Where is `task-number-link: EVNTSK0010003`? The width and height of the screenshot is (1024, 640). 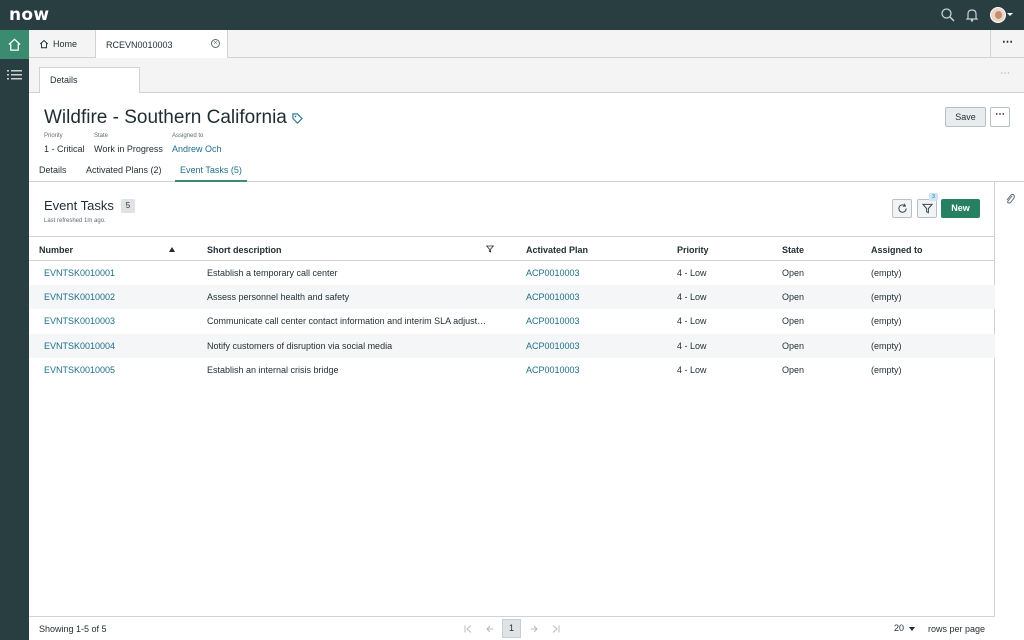 task-number-link: EVNTSK0010003 is located at coordinates (79, 321).